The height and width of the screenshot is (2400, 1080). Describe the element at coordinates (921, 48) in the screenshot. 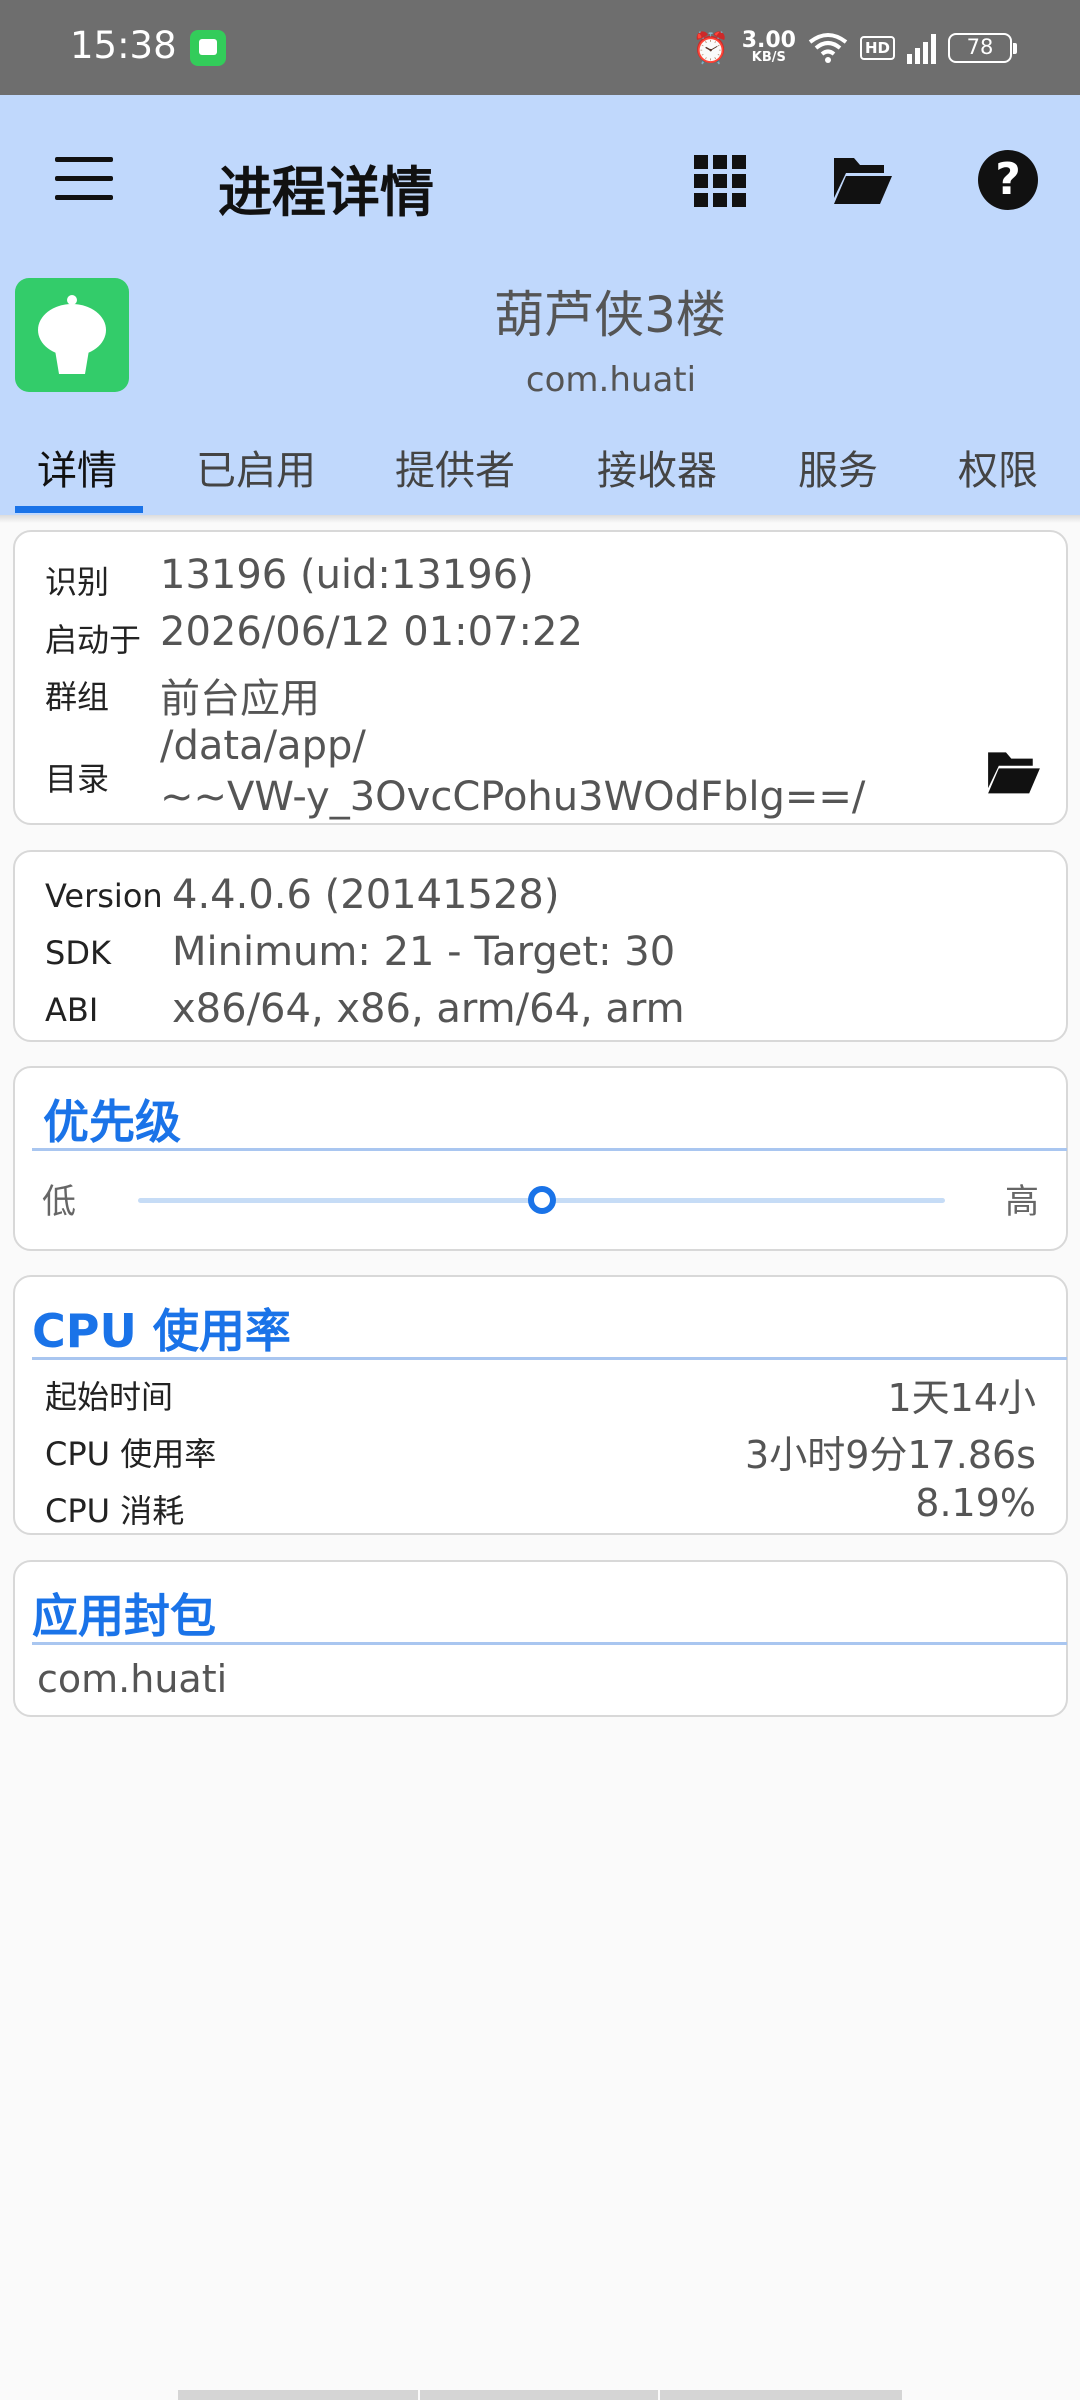

I see `cellular-signal-icon` at that location.